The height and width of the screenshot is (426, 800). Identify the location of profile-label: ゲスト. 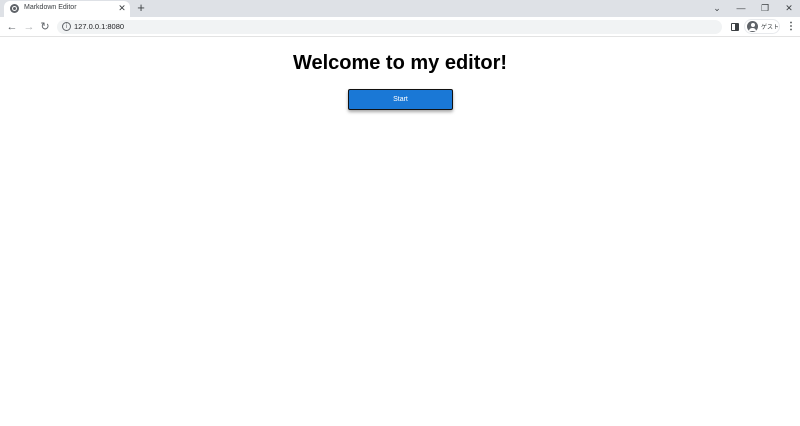
(770, 27).